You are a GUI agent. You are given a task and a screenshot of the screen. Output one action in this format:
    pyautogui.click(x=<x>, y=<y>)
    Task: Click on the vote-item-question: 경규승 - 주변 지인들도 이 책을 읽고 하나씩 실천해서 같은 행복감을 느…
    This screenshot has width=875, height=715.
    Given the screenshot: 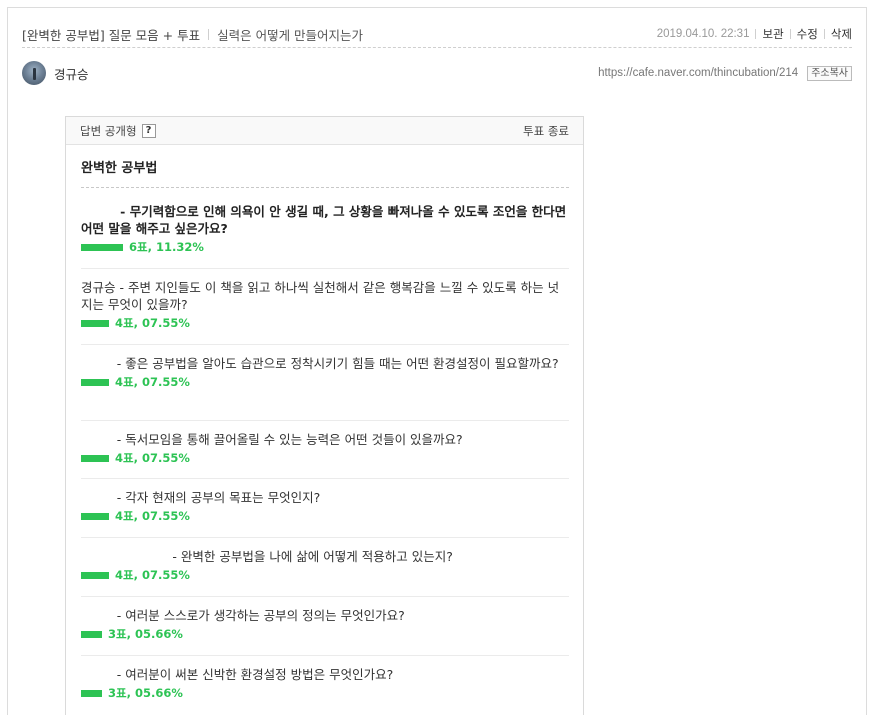 What is the action you would take?
    pyautogui.click(x=320, y=296)
    